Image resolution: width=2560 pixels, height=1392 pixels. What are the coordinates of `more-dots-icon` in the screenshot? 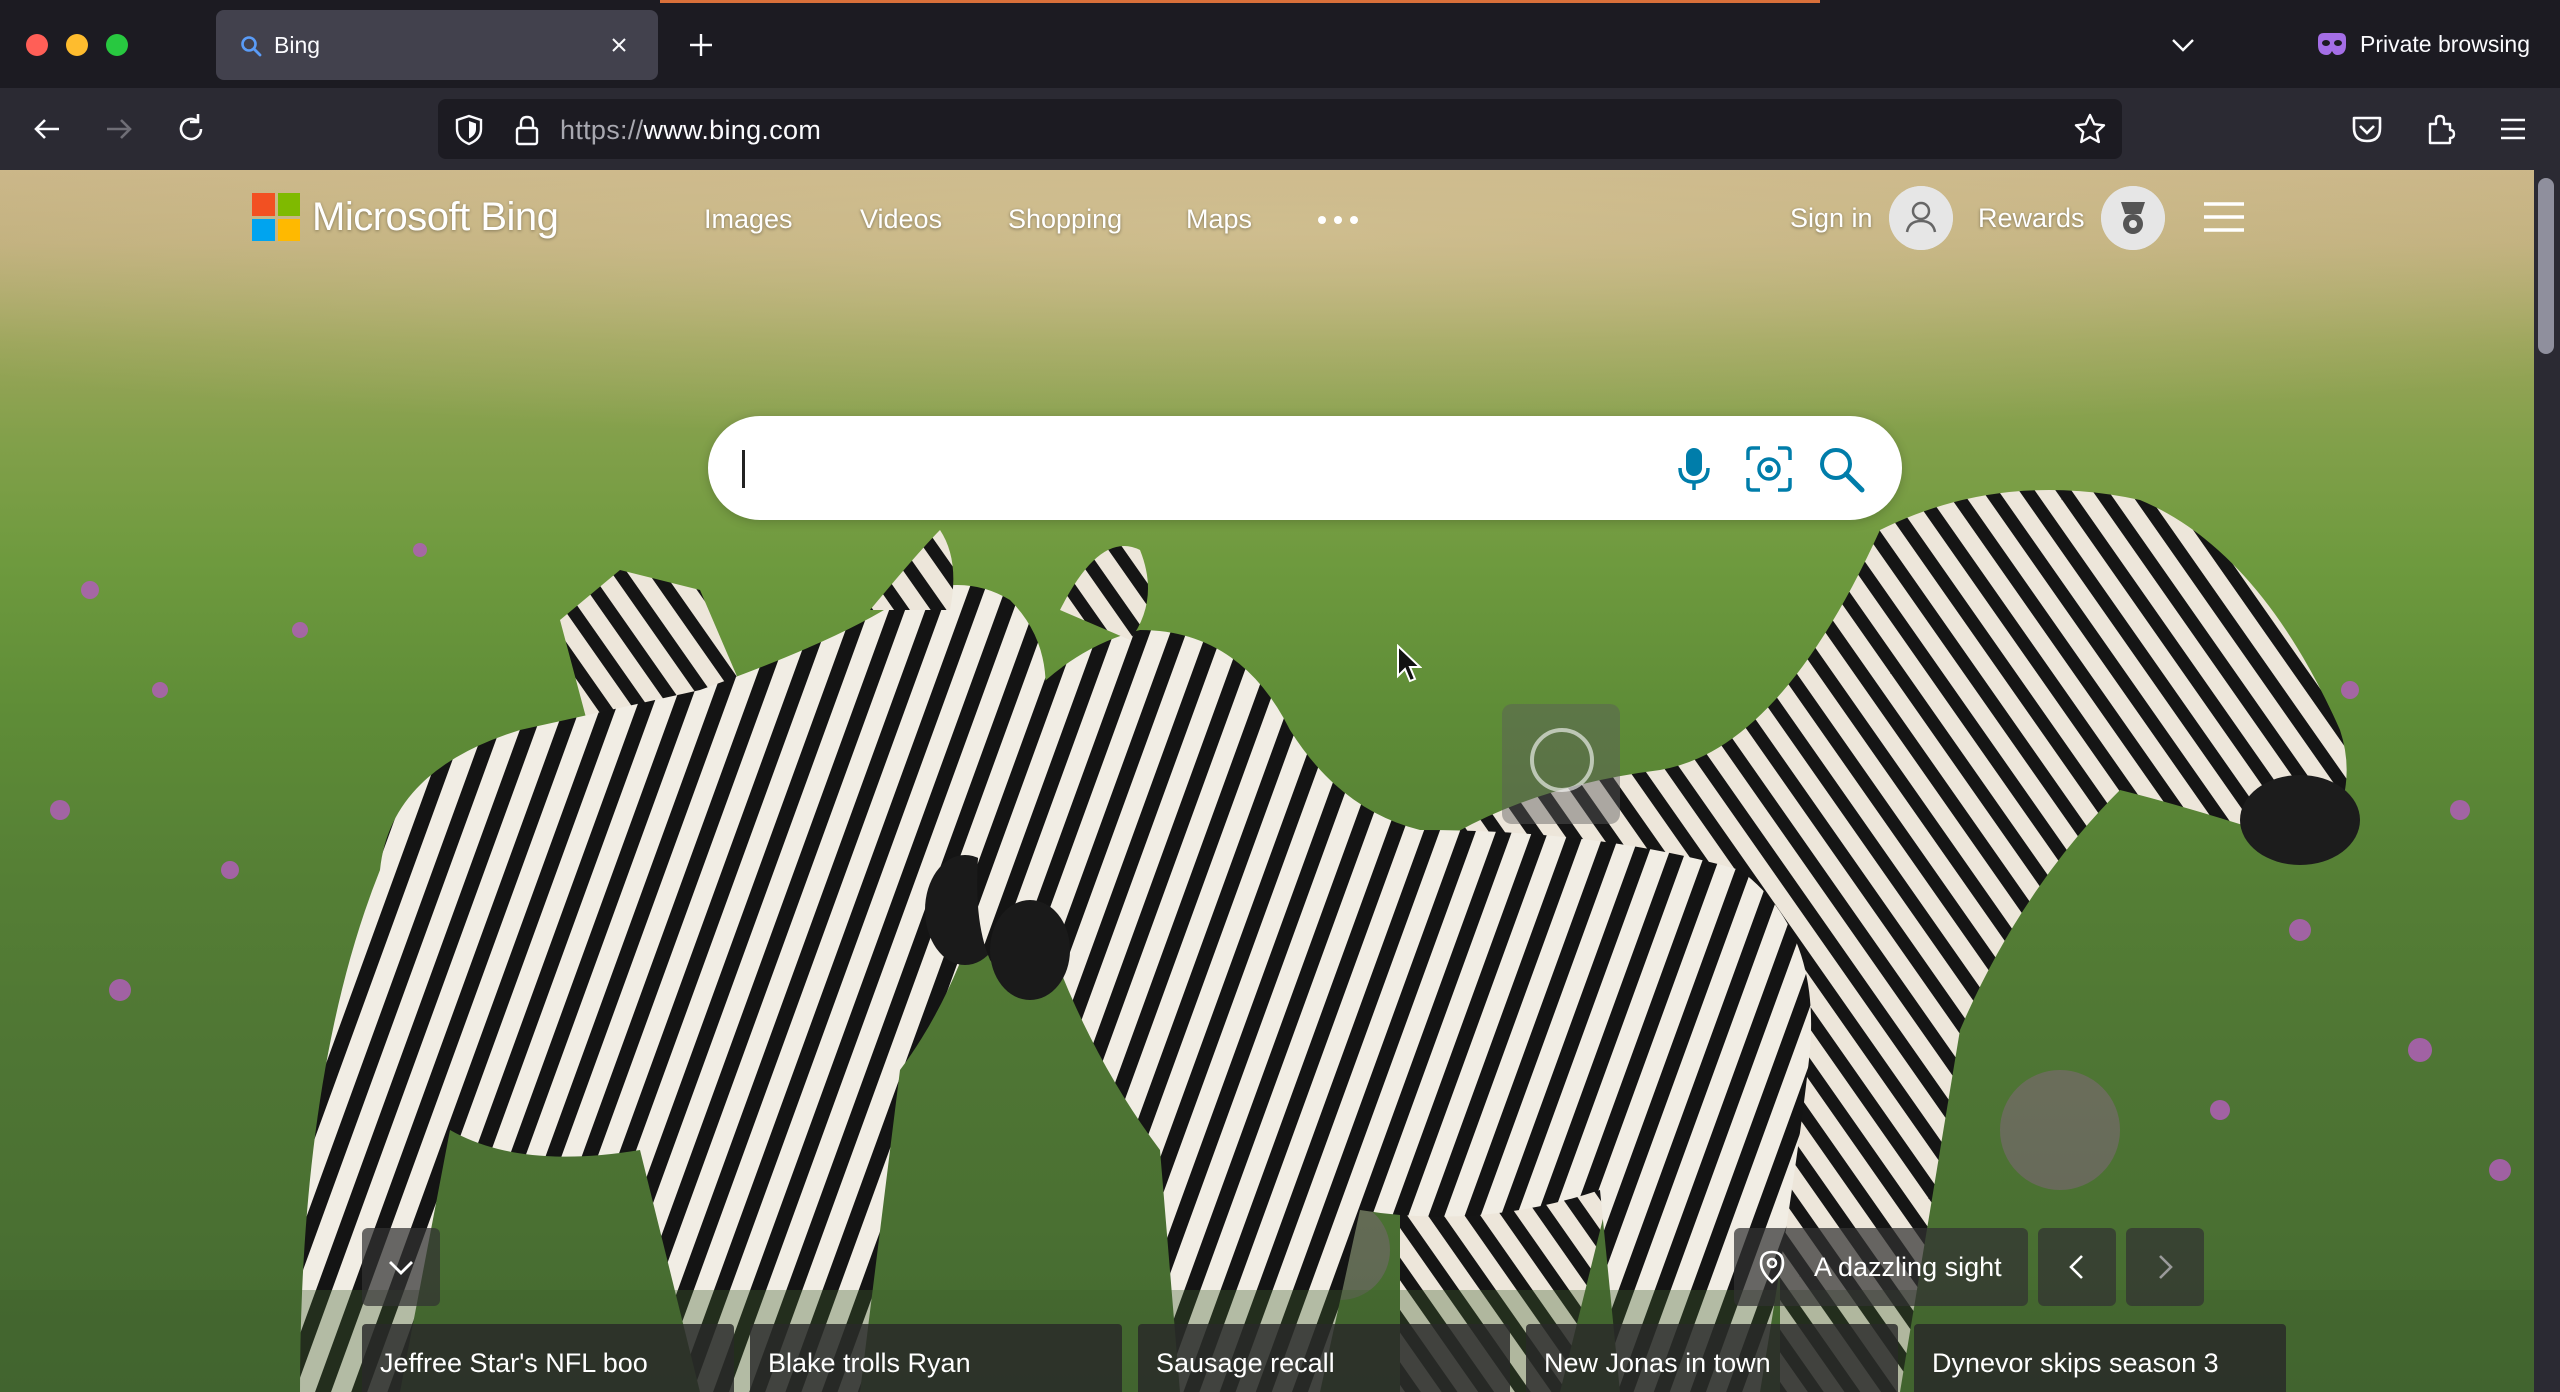 It's located at (1338, 220).